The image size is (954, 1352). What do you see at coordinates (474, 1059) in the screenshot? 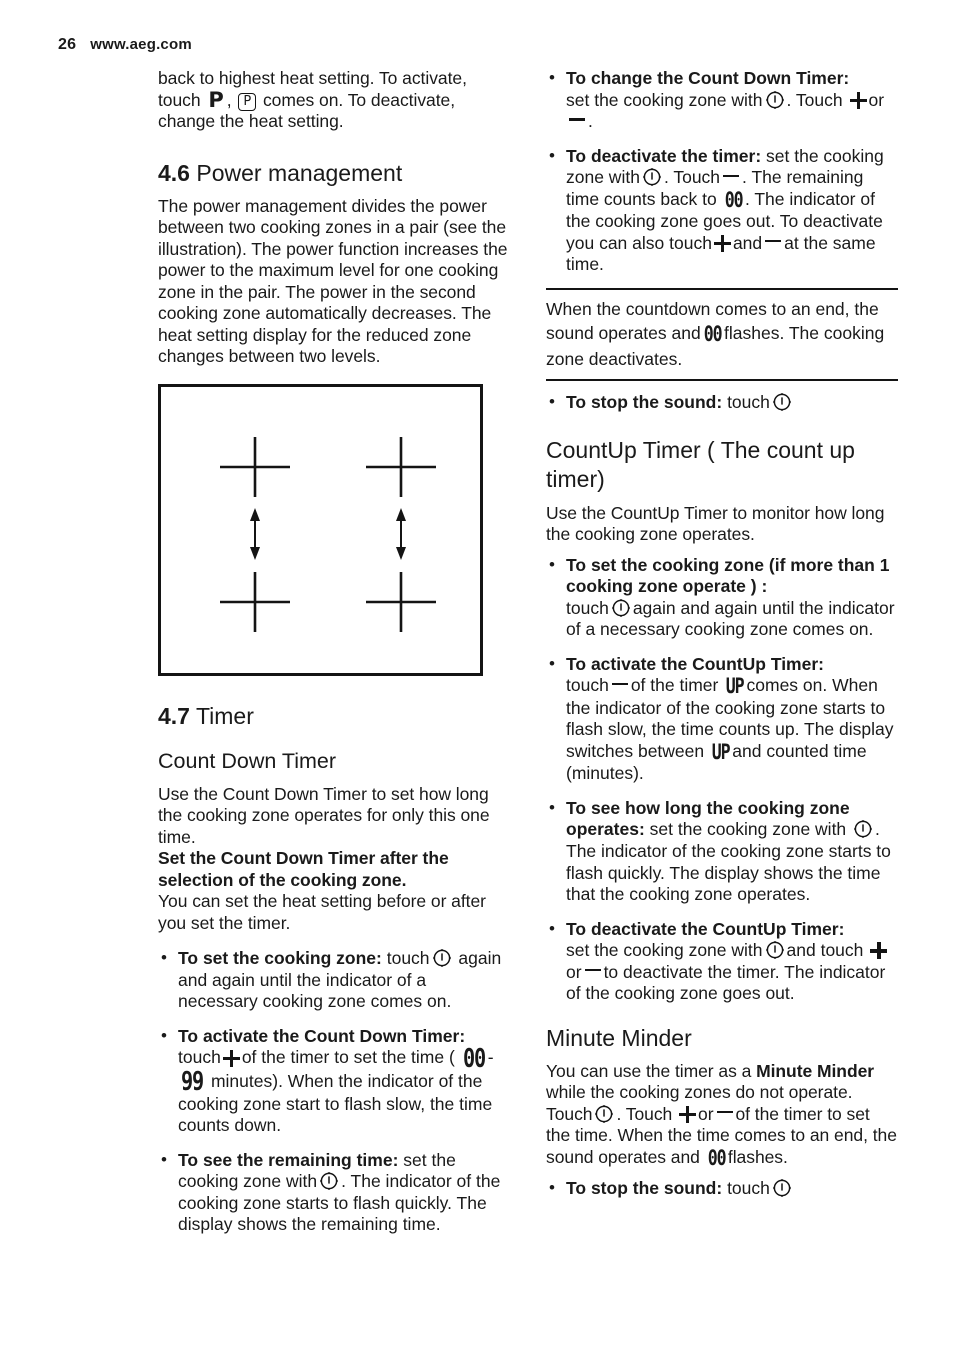
I see `display-value-from: 00` at bounding box center [474, 1059].